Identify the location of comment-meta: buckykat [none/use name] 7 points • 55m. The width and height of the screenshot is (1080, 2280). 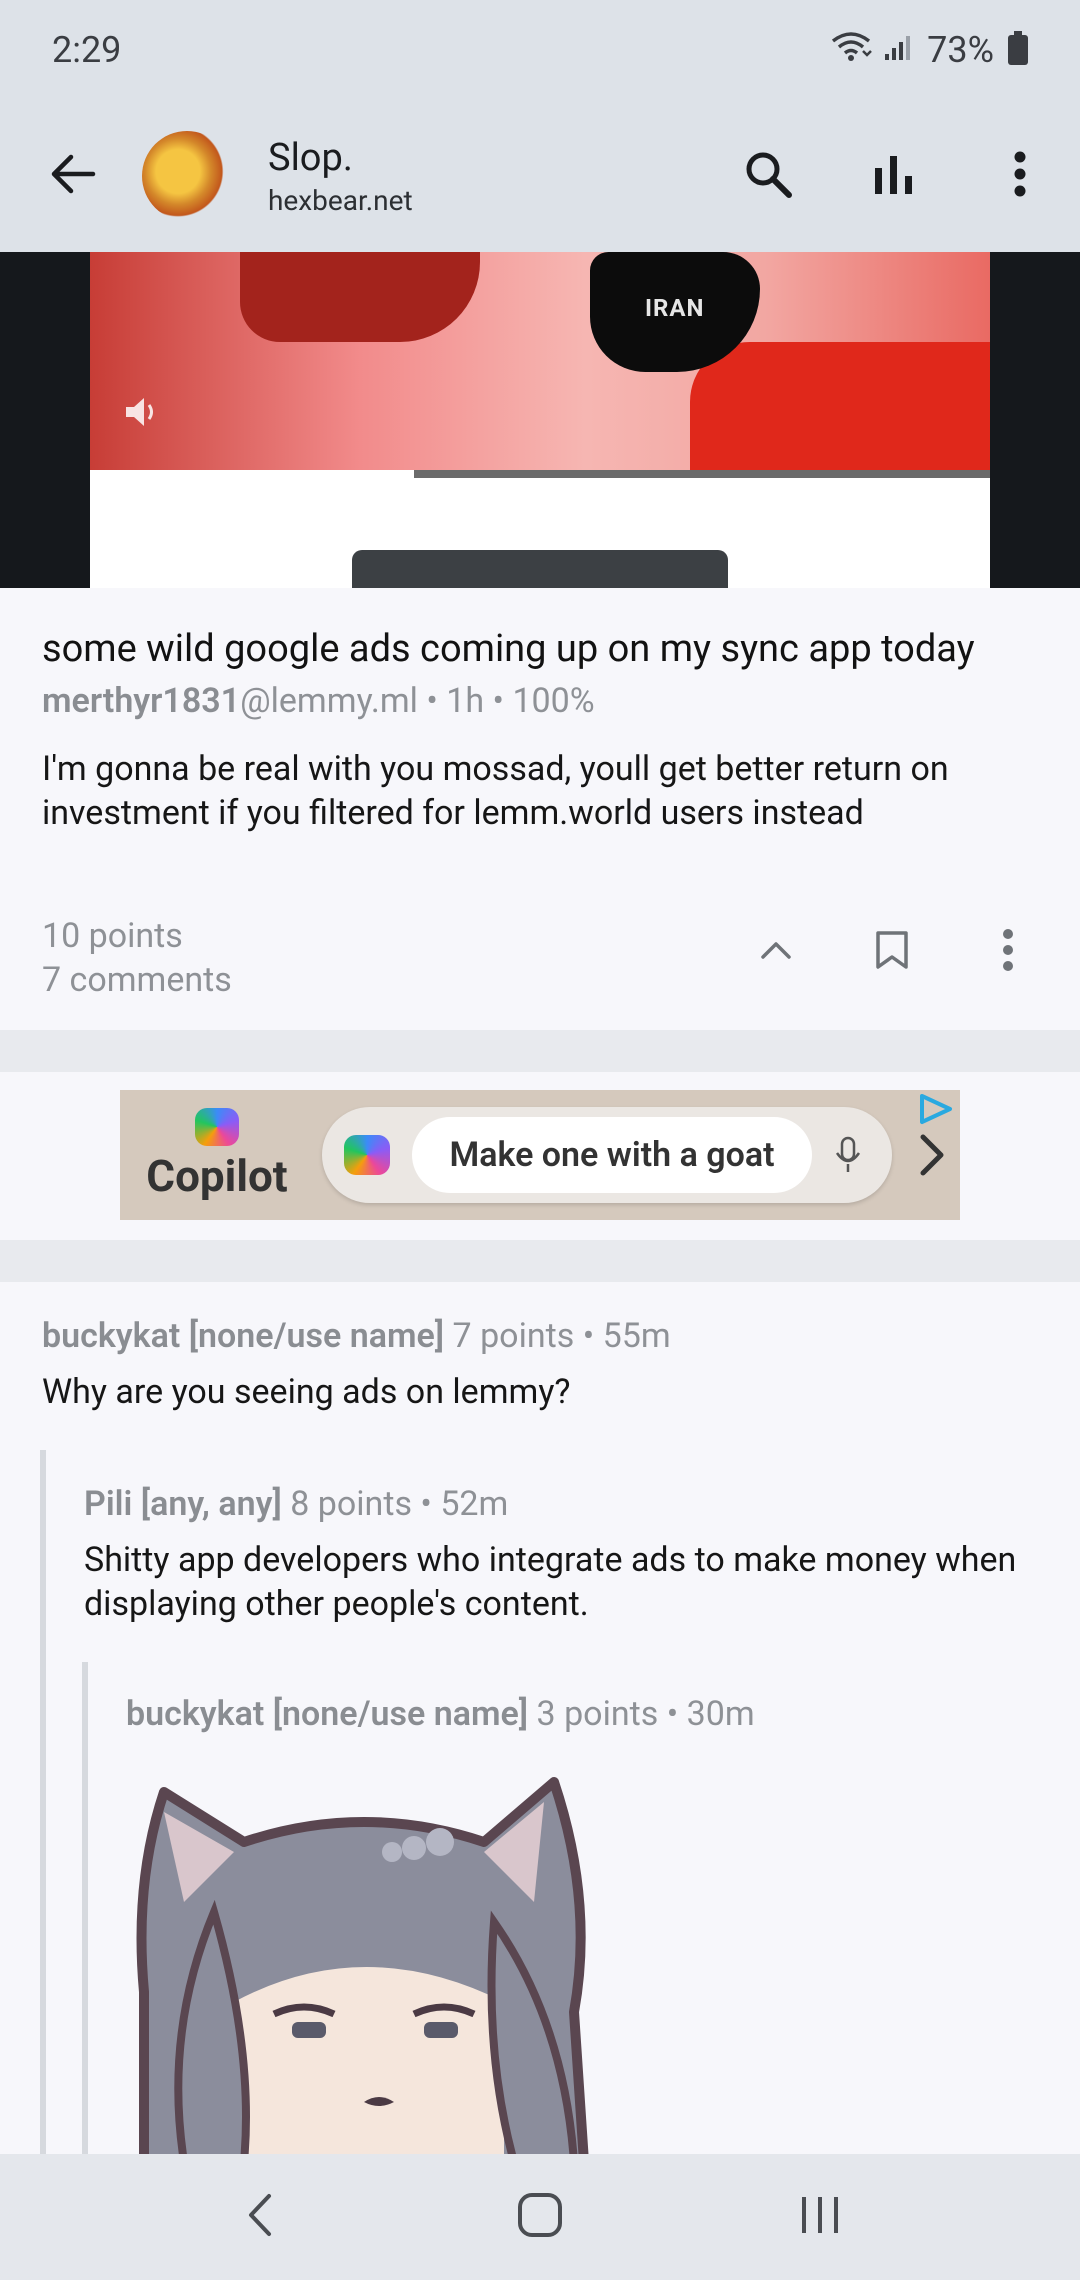
(542, 1336).